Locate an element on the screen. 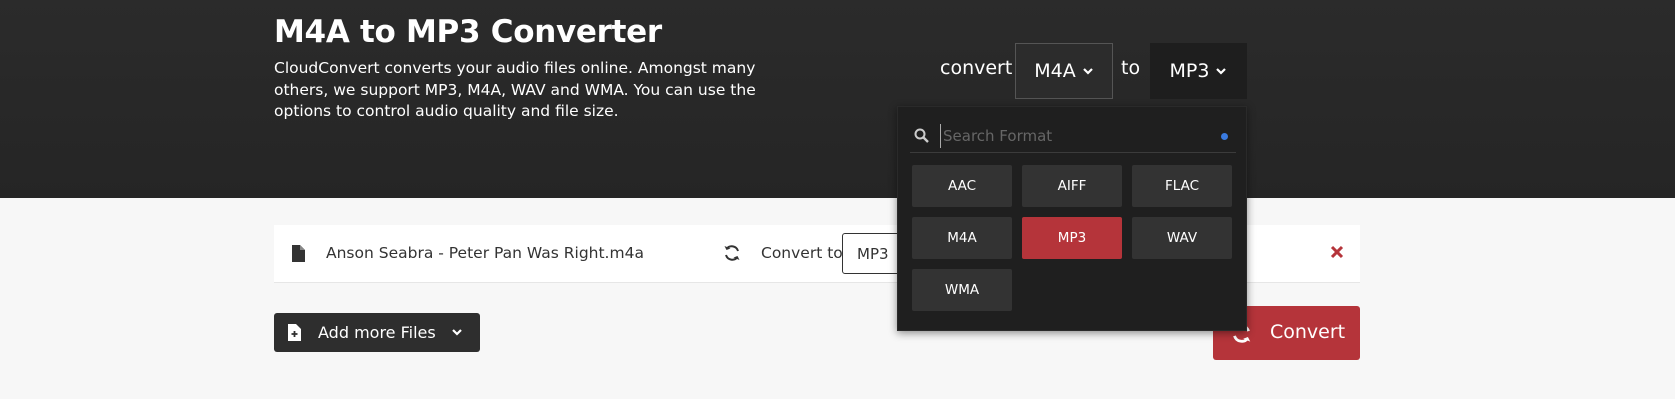 This screenshot has width=1675, height=399. file-format-value: MP3 is located at coordinates (873, 254).